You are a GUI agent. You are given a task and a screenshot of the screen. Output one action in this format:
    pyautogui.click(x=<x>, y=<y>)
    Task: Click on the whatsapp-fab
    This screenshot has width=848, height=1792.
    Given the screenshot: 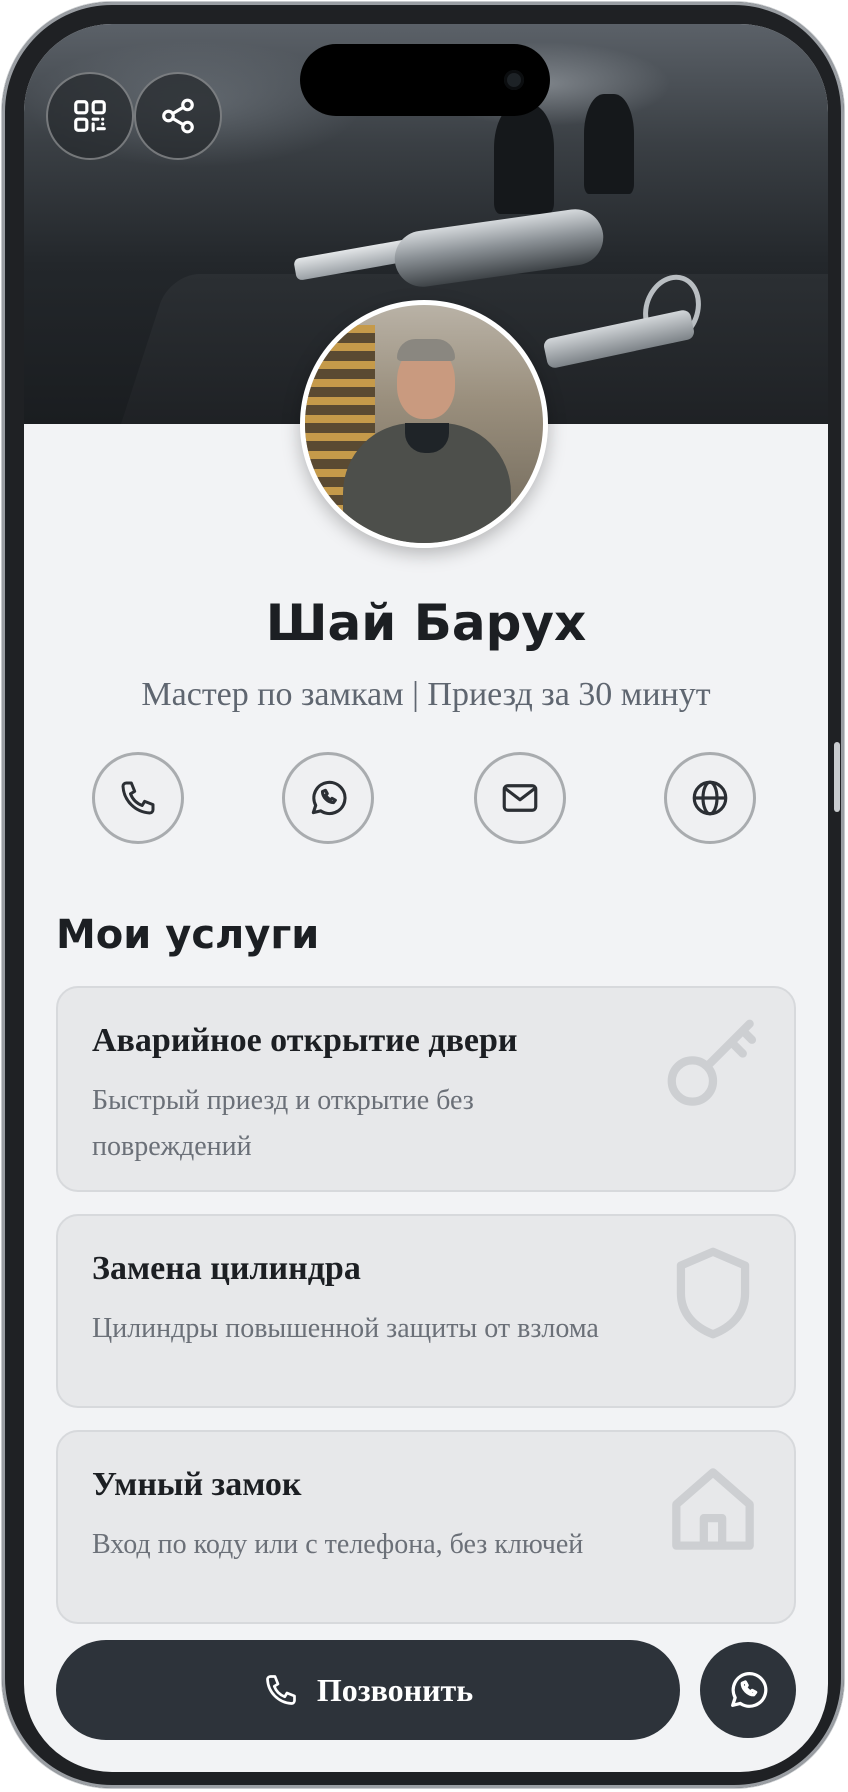 What is the action you would take?
    pyautogui.click(x=748, y=1690)
    